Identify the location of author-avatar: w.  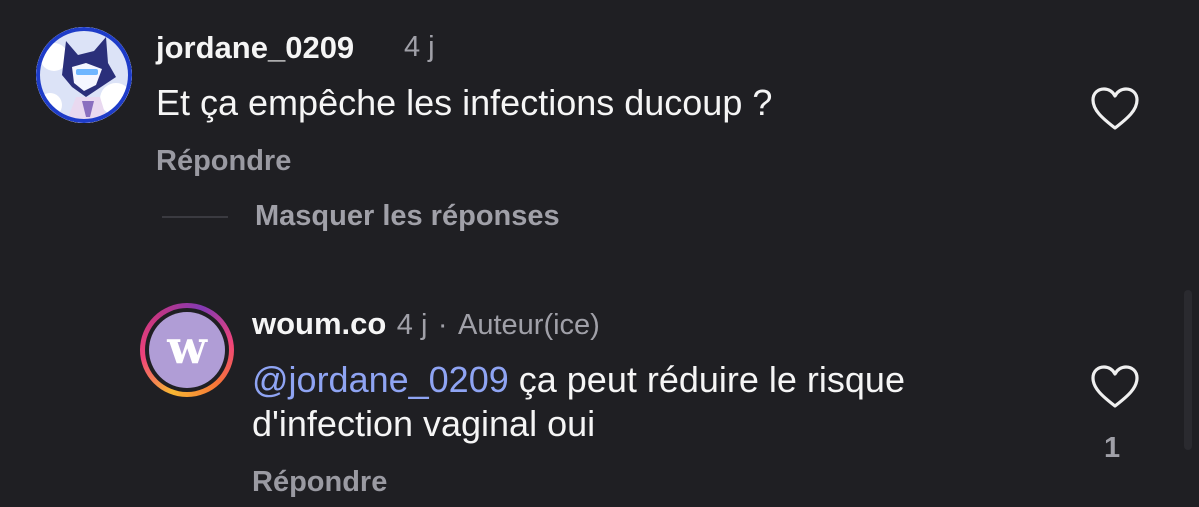
(187, 350).